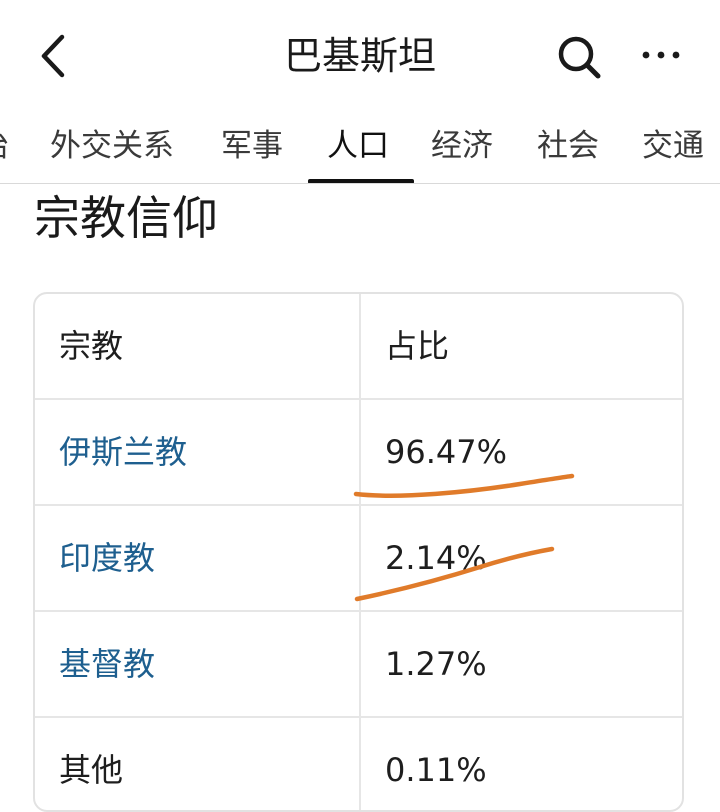 This screenshot has width=720, height=812. Describe the element at coordinates (123, 452) in the screenshot. I see `religion-link-islam: 伊斯兰教` at that location.